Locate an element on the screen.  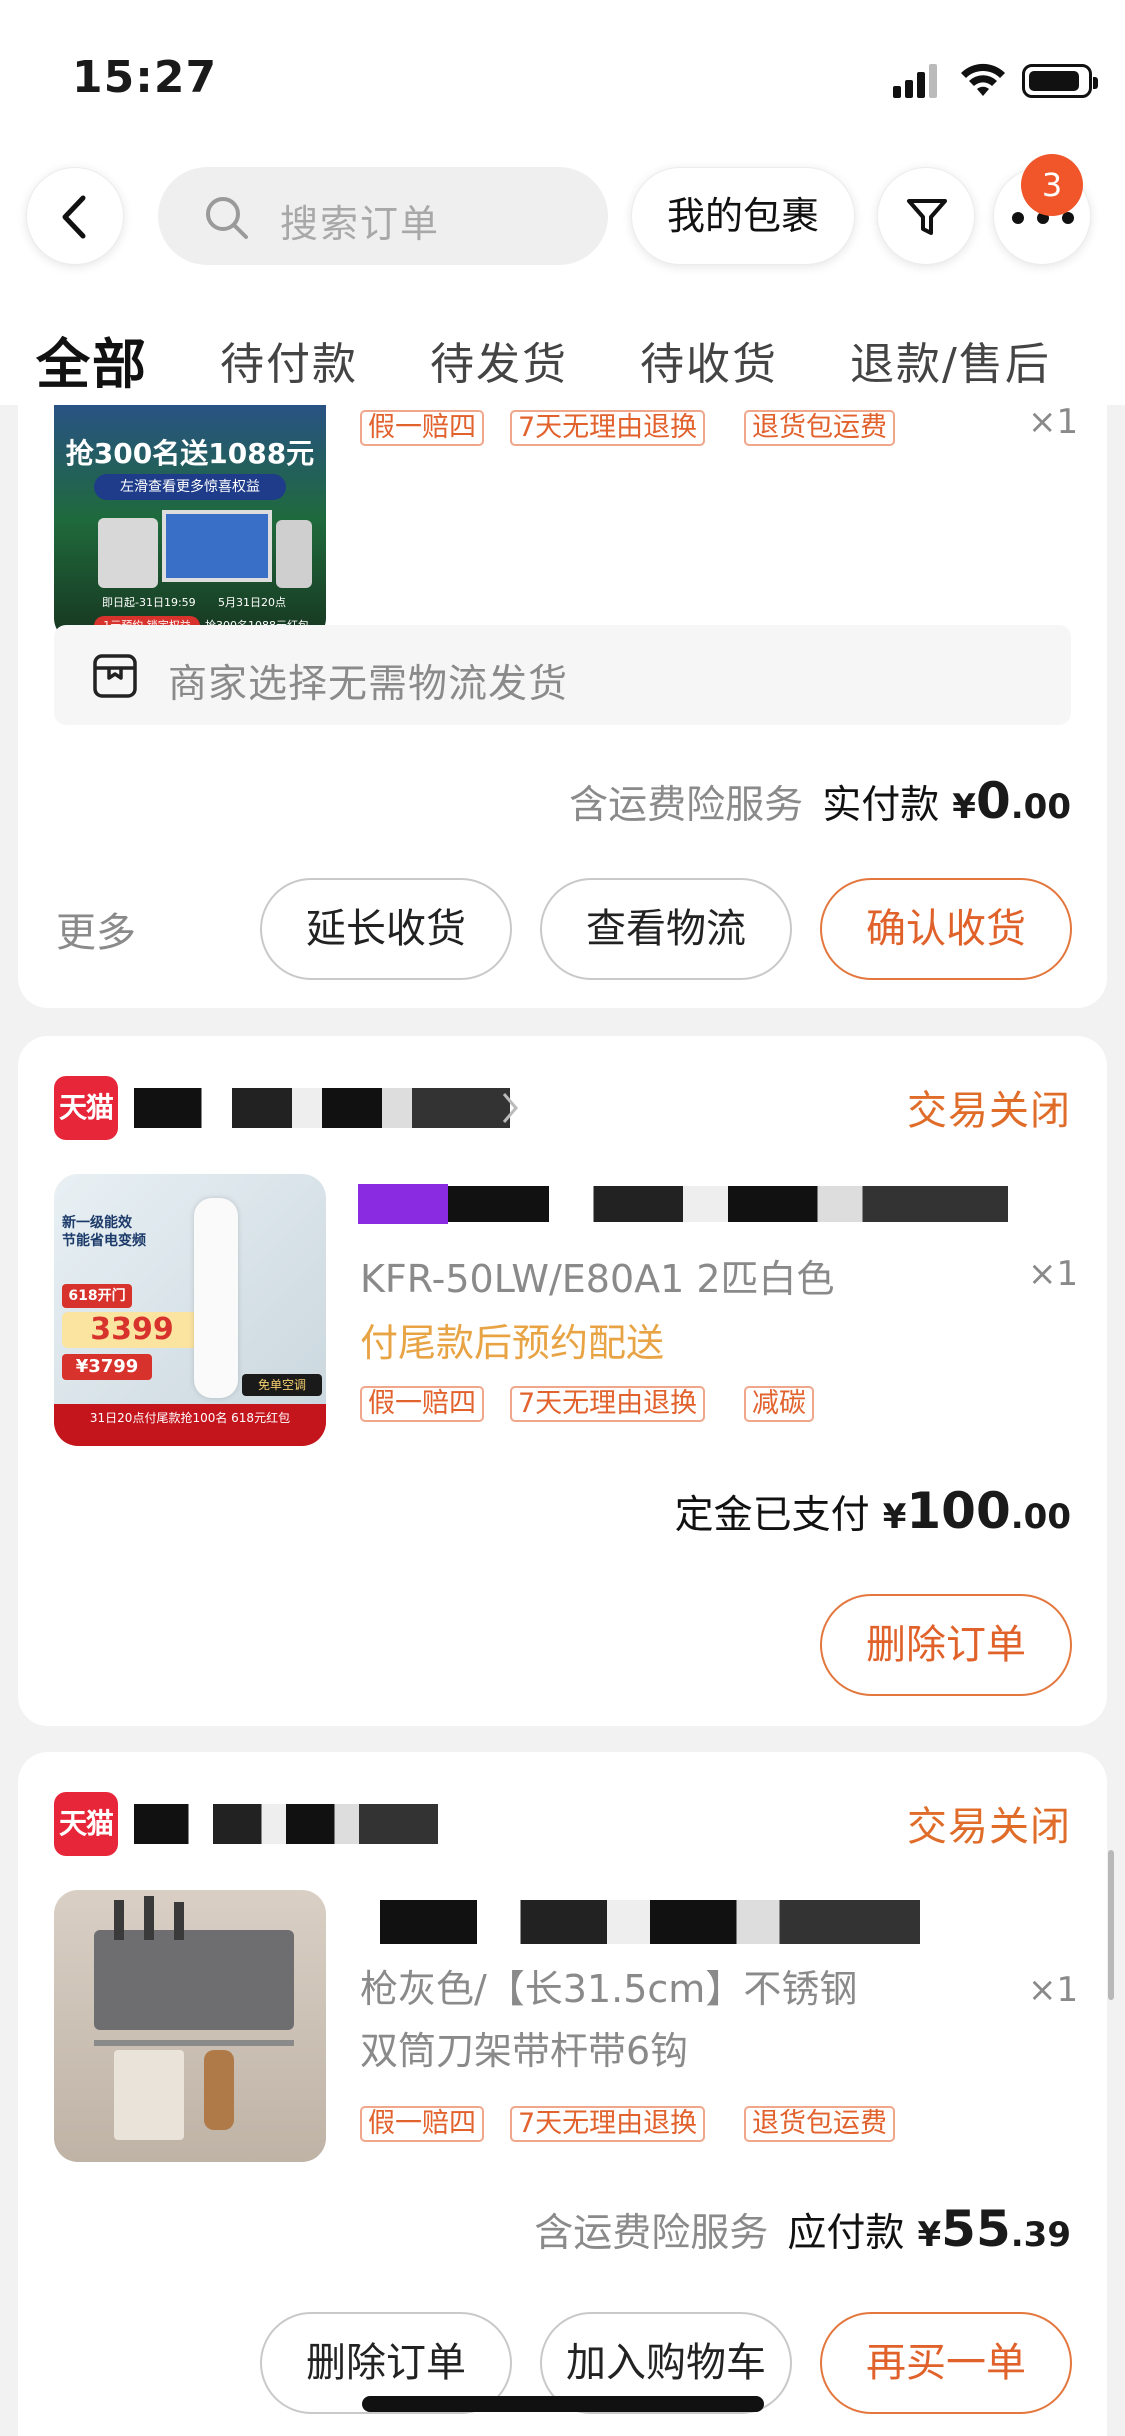
chevron-left-icon is located at coordinates (74, 217).